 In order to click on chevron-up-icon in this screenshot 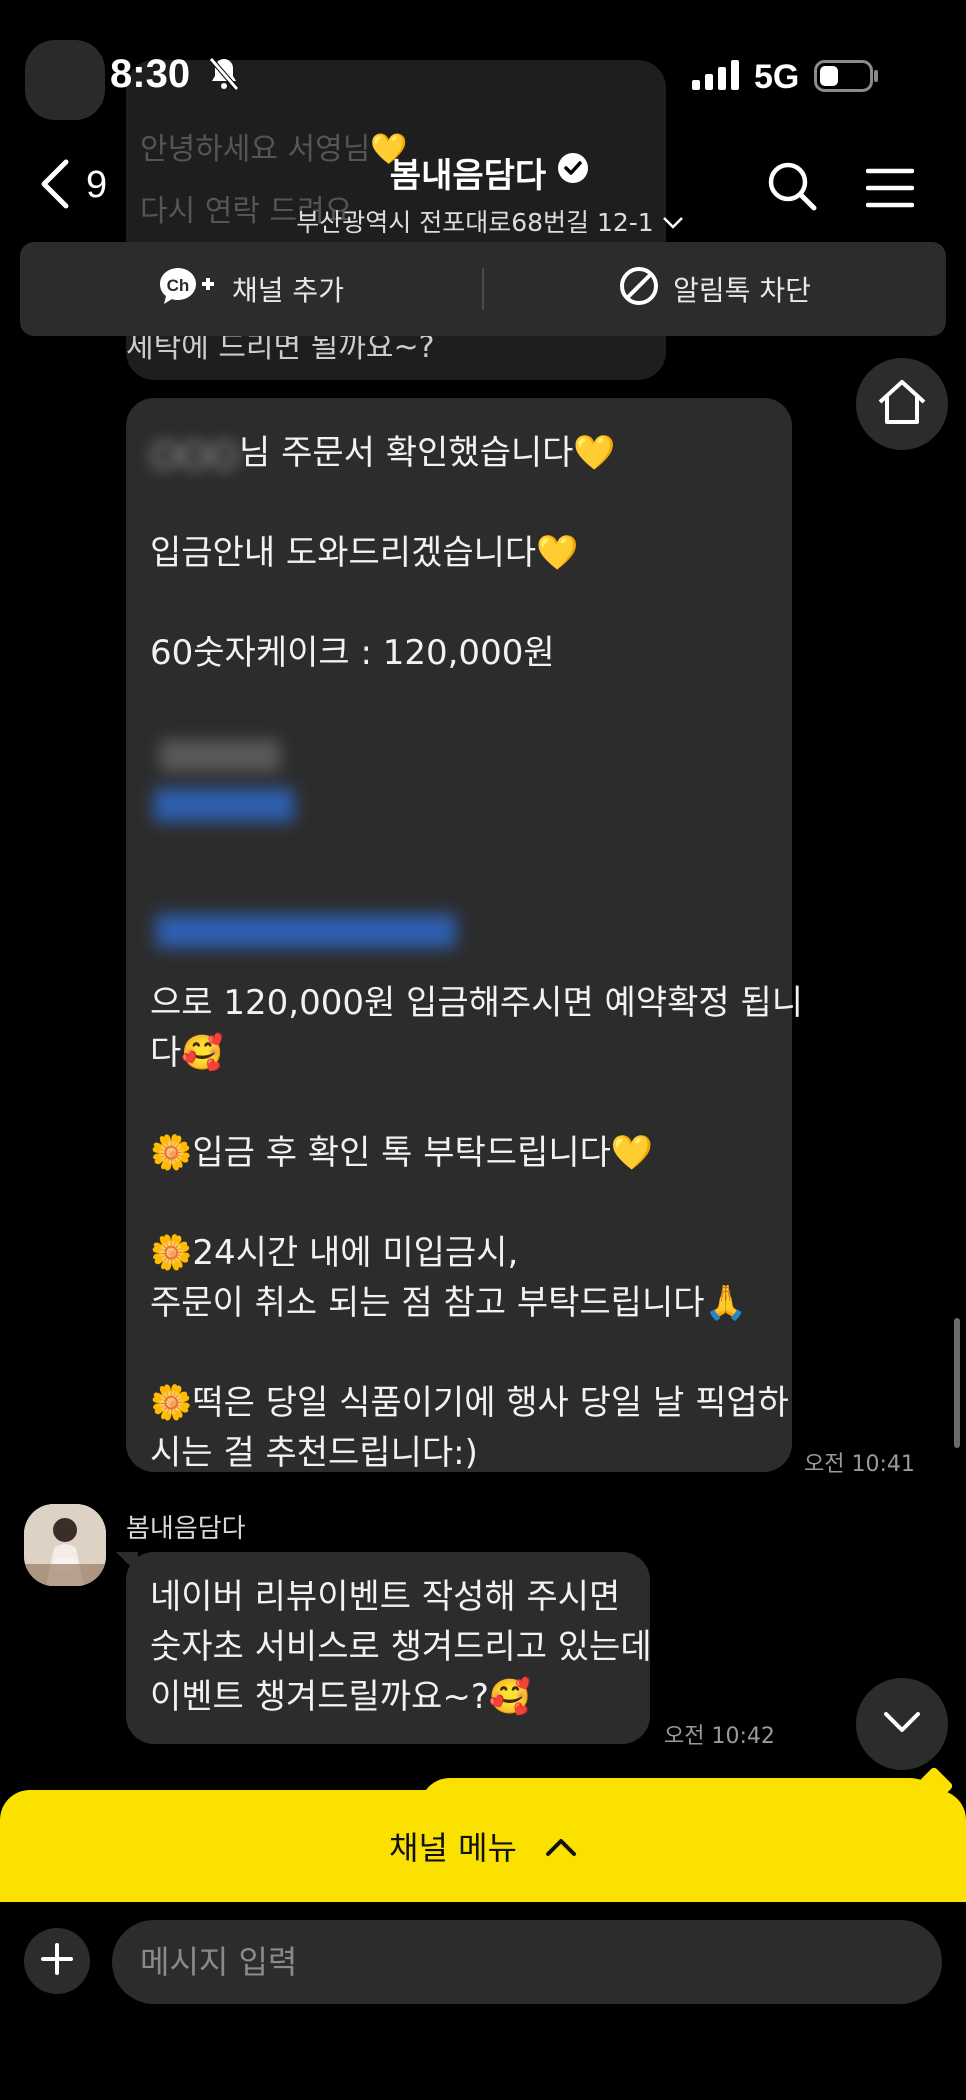, I will do `click(561, 1846)`.